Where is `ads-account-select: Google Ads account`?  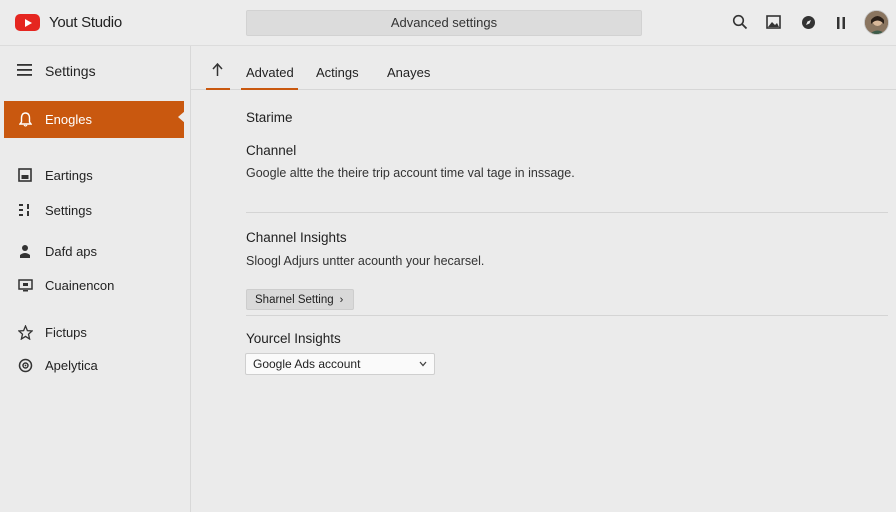 ads-account-select: Google Ads account is located at coordinates (340, 364).